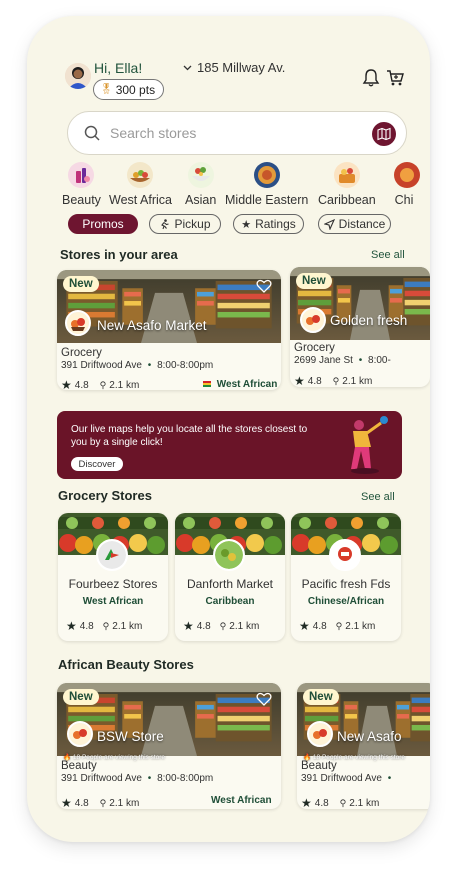 The width and height of the screenshot is (457, 880). I want to click on middle-eastern-icon, so click(266, 175).